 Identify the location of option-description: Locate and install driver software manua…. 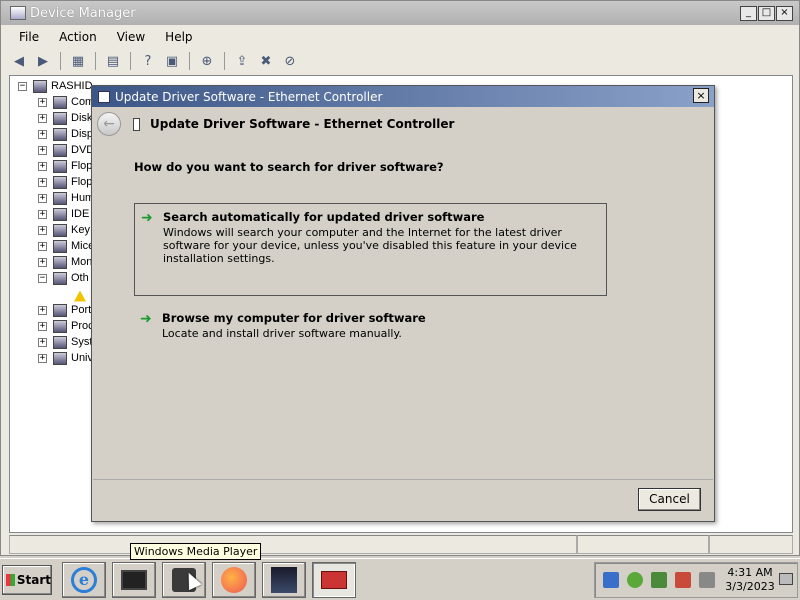
(282, 333).